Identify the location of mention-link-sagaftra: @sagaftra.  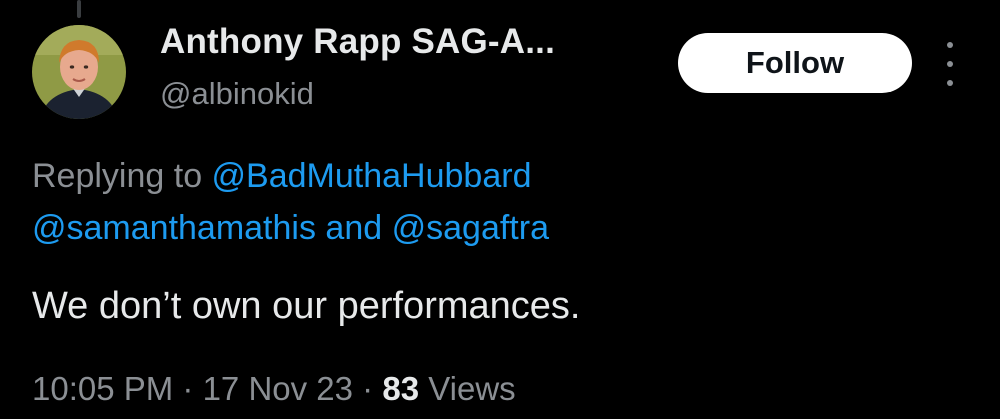
(470, 228).